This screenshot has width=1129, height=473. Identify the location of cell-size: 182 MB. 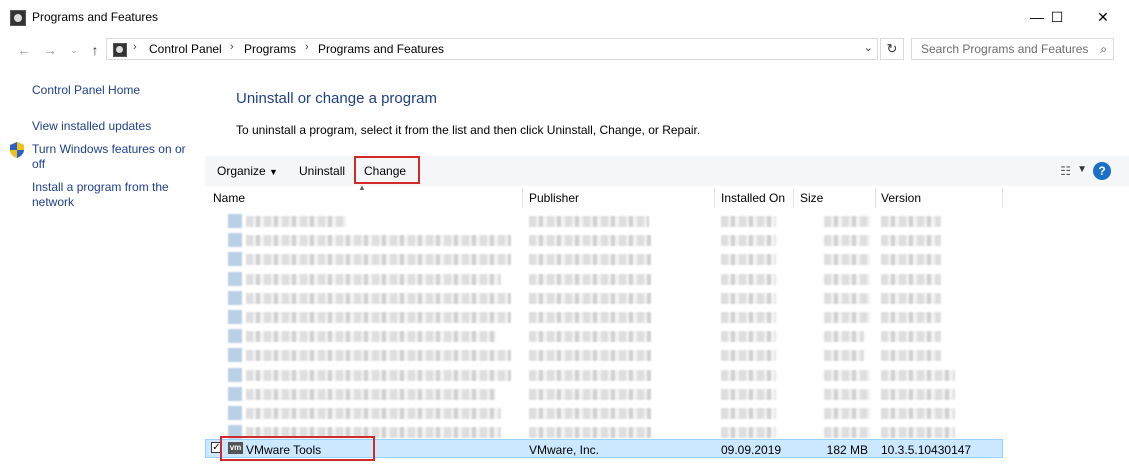
(847, 450).